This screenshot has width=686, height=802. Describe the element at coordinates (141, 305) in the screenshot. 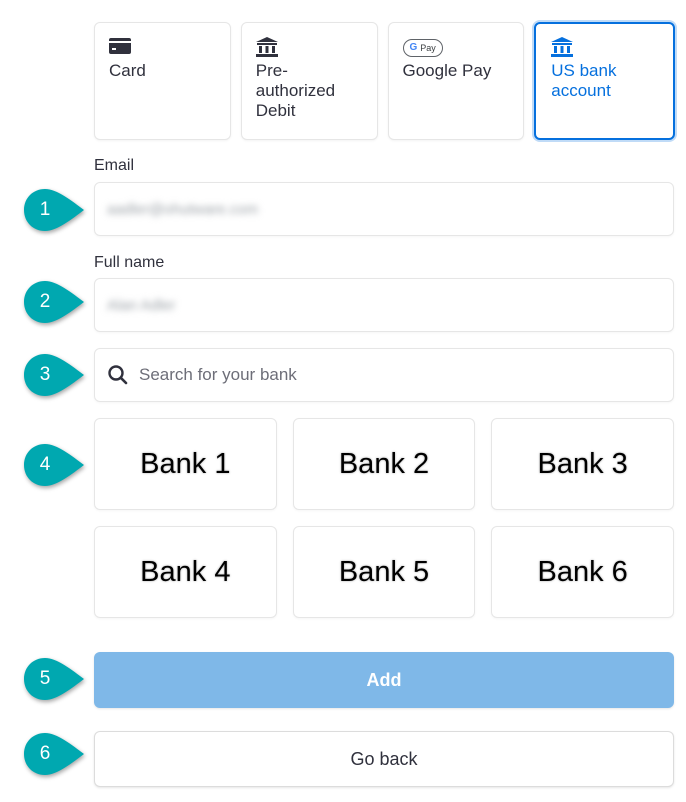

I see `full-name-value: Alan Adler` at that location.